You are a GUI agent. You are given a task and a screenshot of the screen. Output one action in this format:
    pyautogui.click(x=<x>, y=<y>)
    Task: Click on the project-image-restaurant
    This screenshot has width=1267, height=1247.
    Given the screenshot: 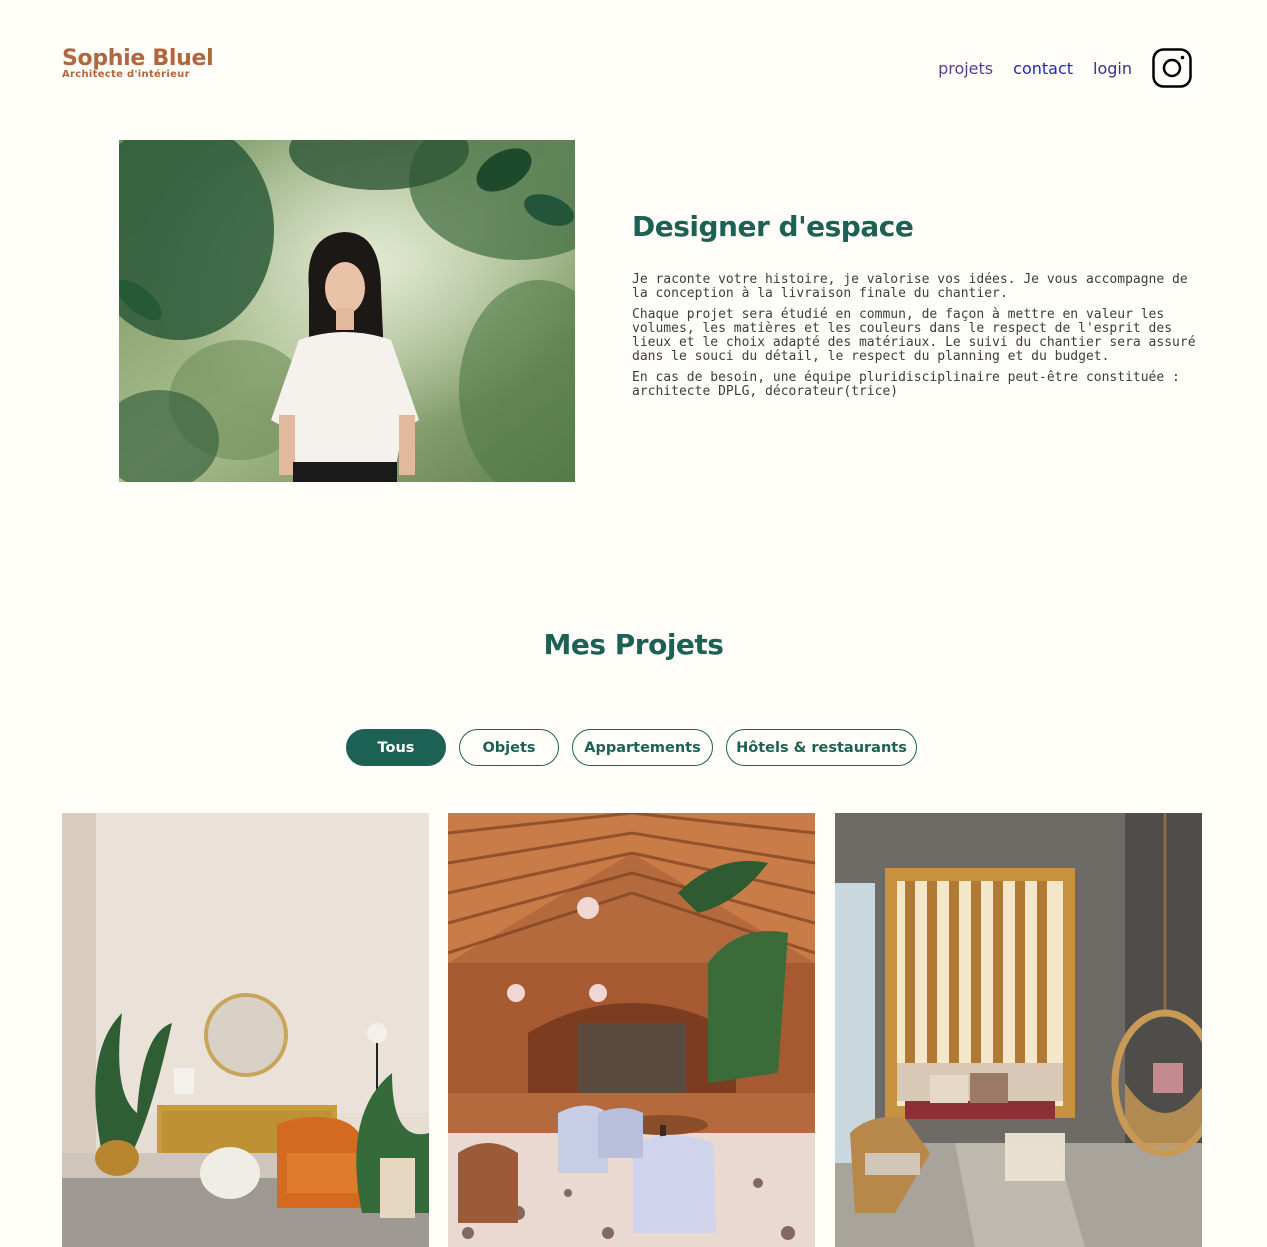 What is the action you would take?
    pyautogui.click(x=631, y=1030)
    